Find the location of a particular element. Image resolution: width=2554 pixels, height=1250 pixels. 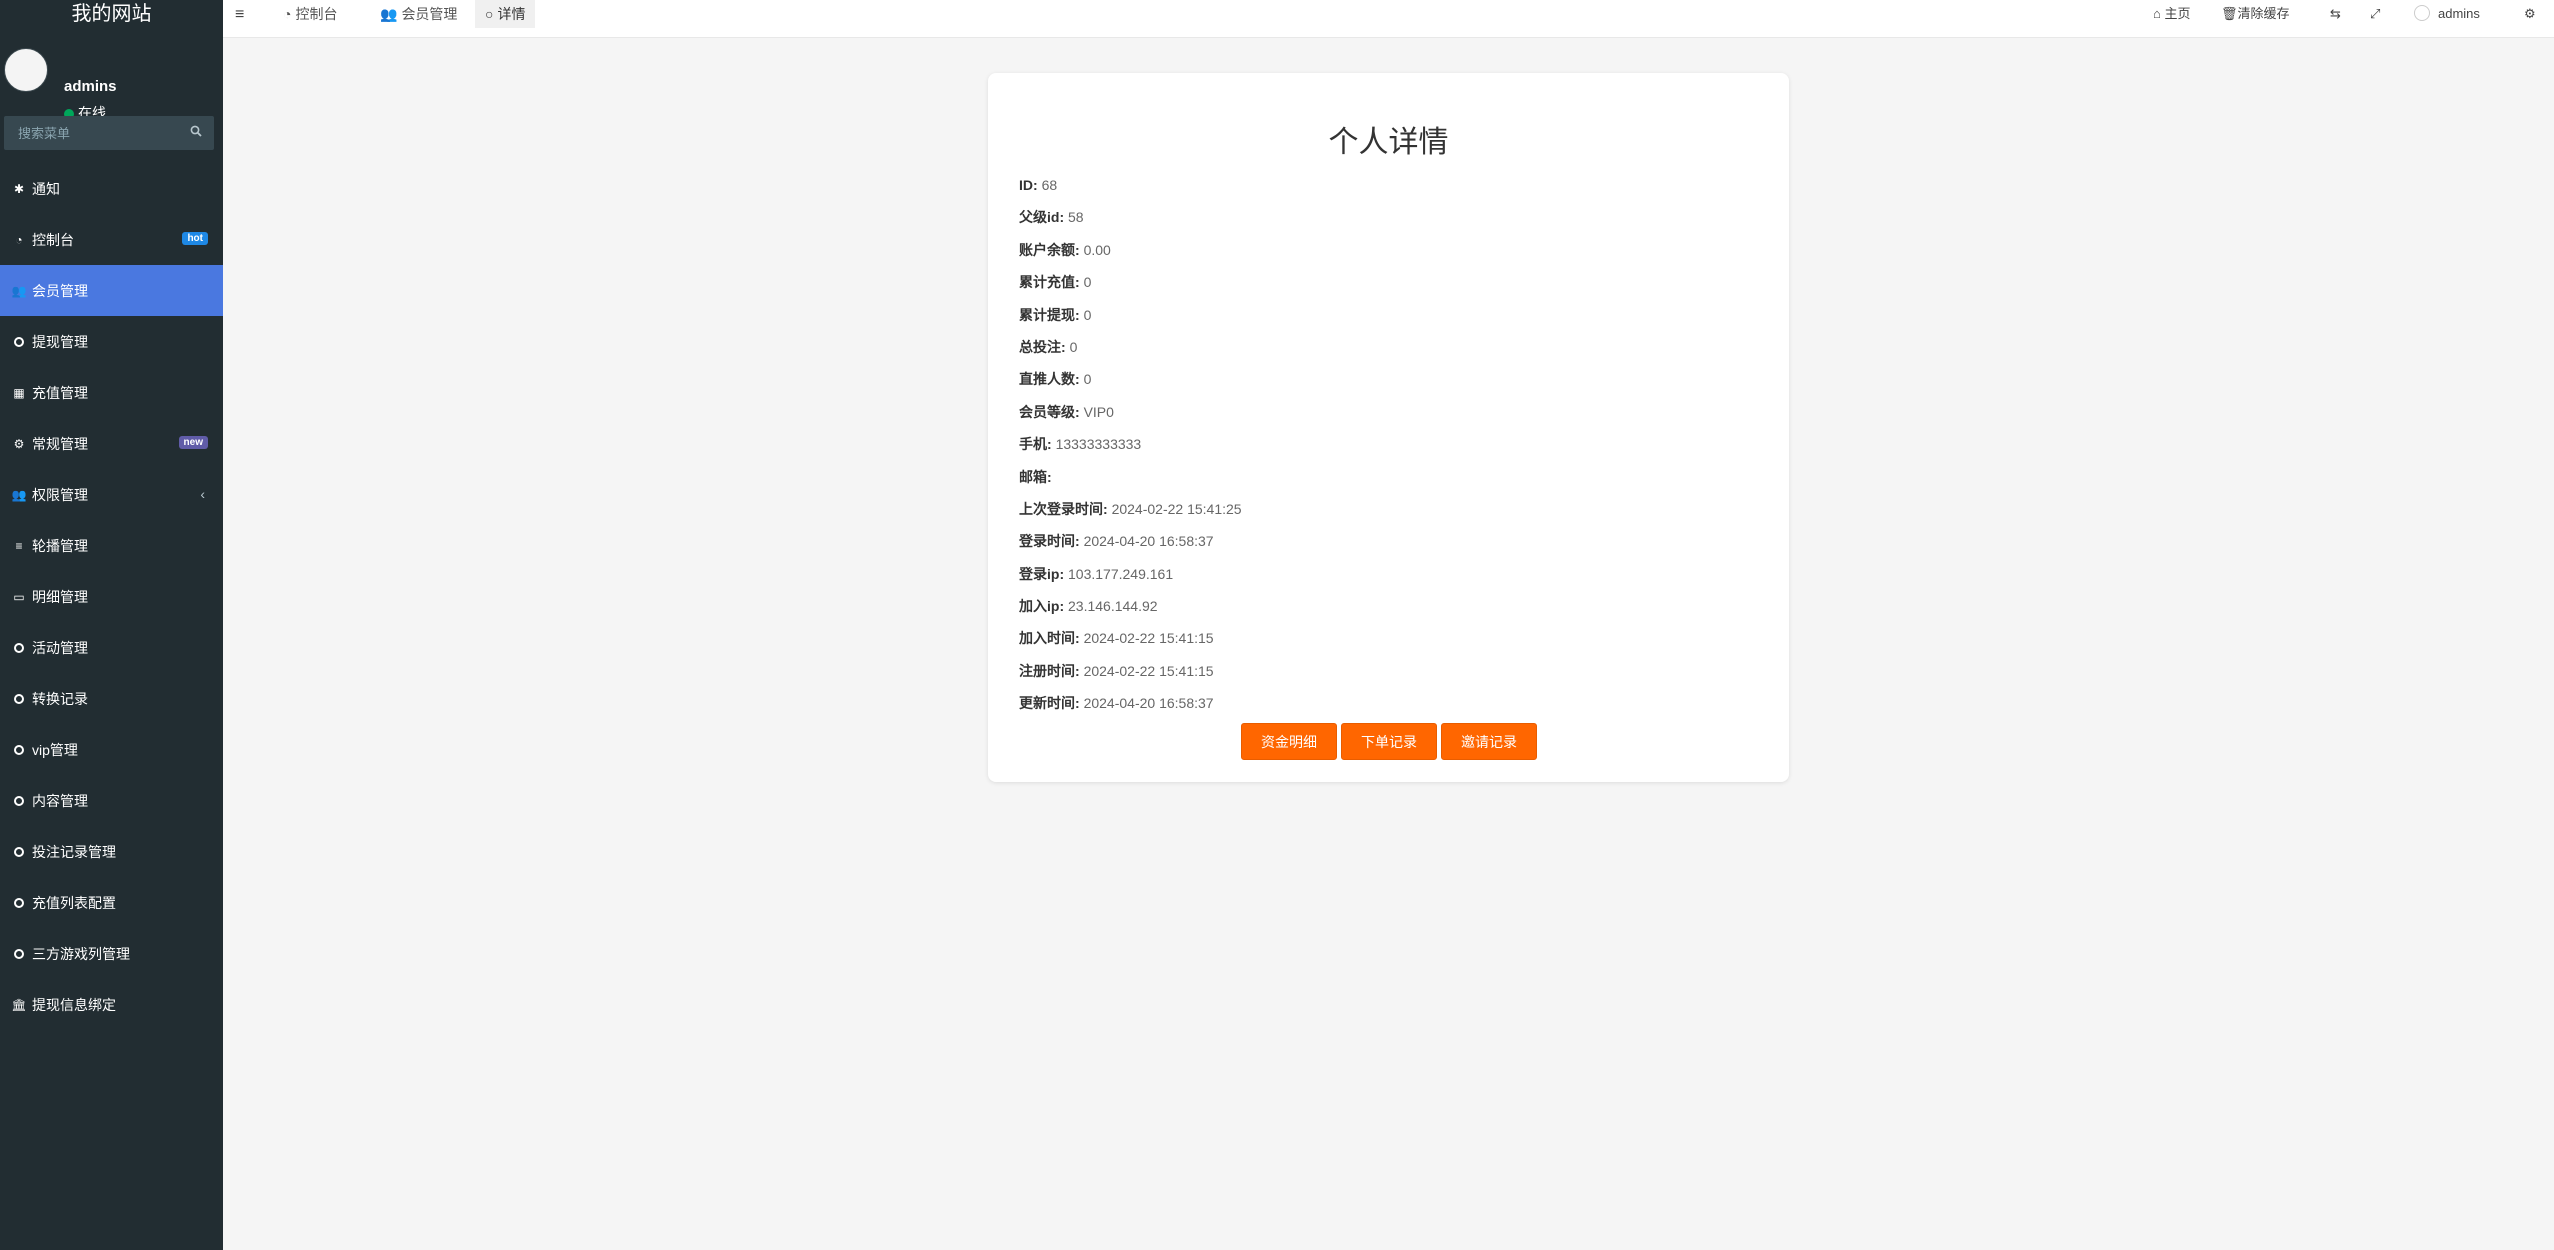

field-value: 2024-02-22 15:41:15 is located at coordinates (1148, 638).